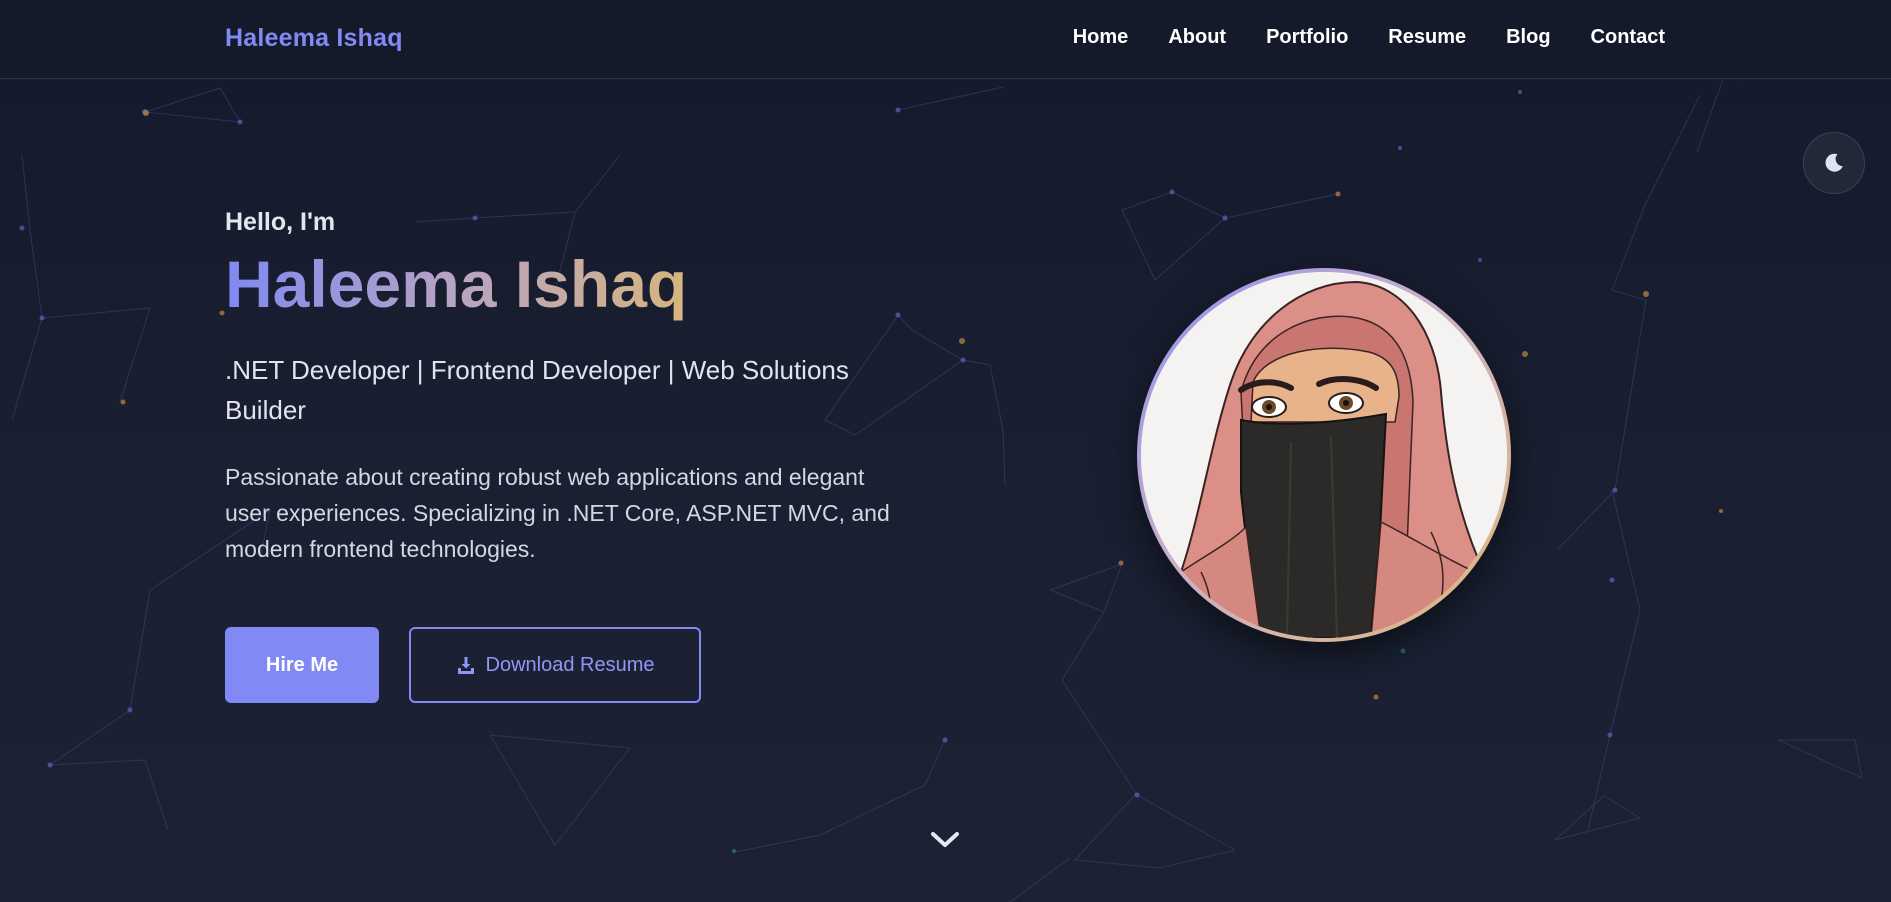 This screenshot has width=1891, height=902. I want to click on avatar-illustration-svg, so click(1324, 455).